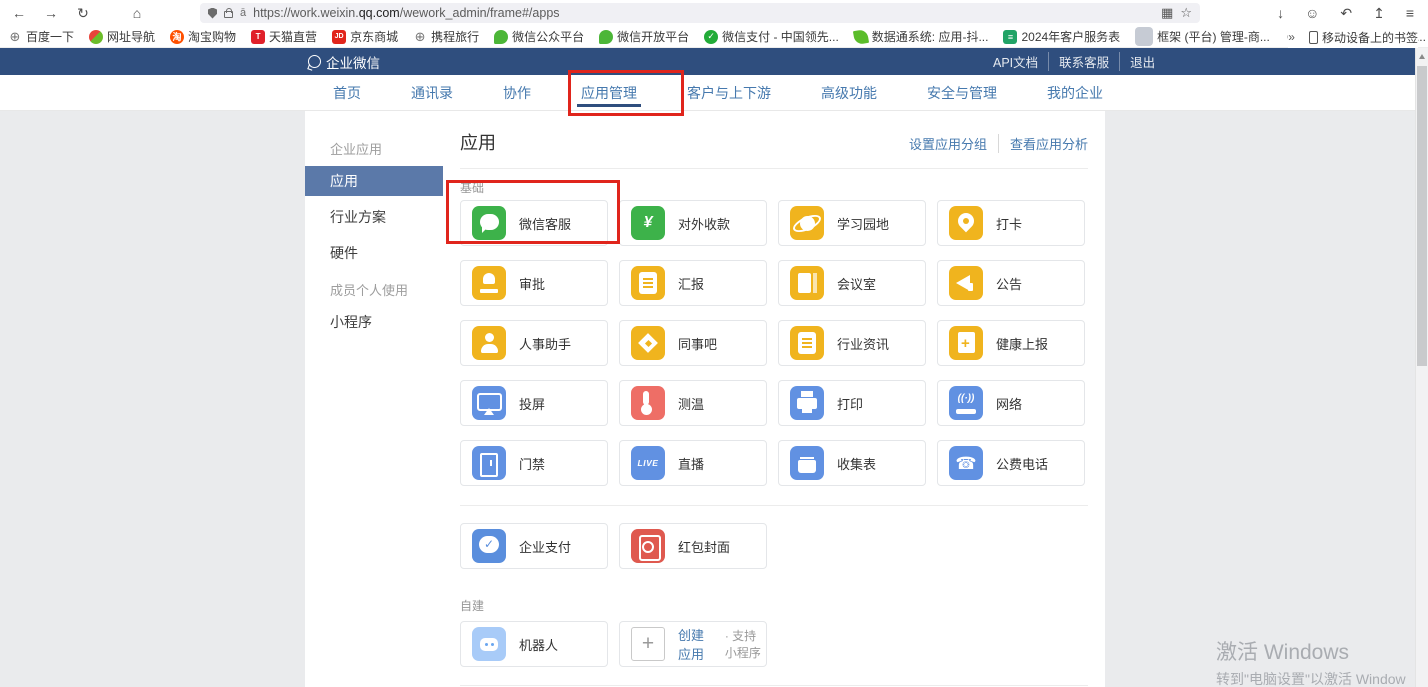 This screenshot has width=1428, height=687. Describe the element at coordinates (534, 644) in the screenshot. I see `app-tile: 机器人` at that location.